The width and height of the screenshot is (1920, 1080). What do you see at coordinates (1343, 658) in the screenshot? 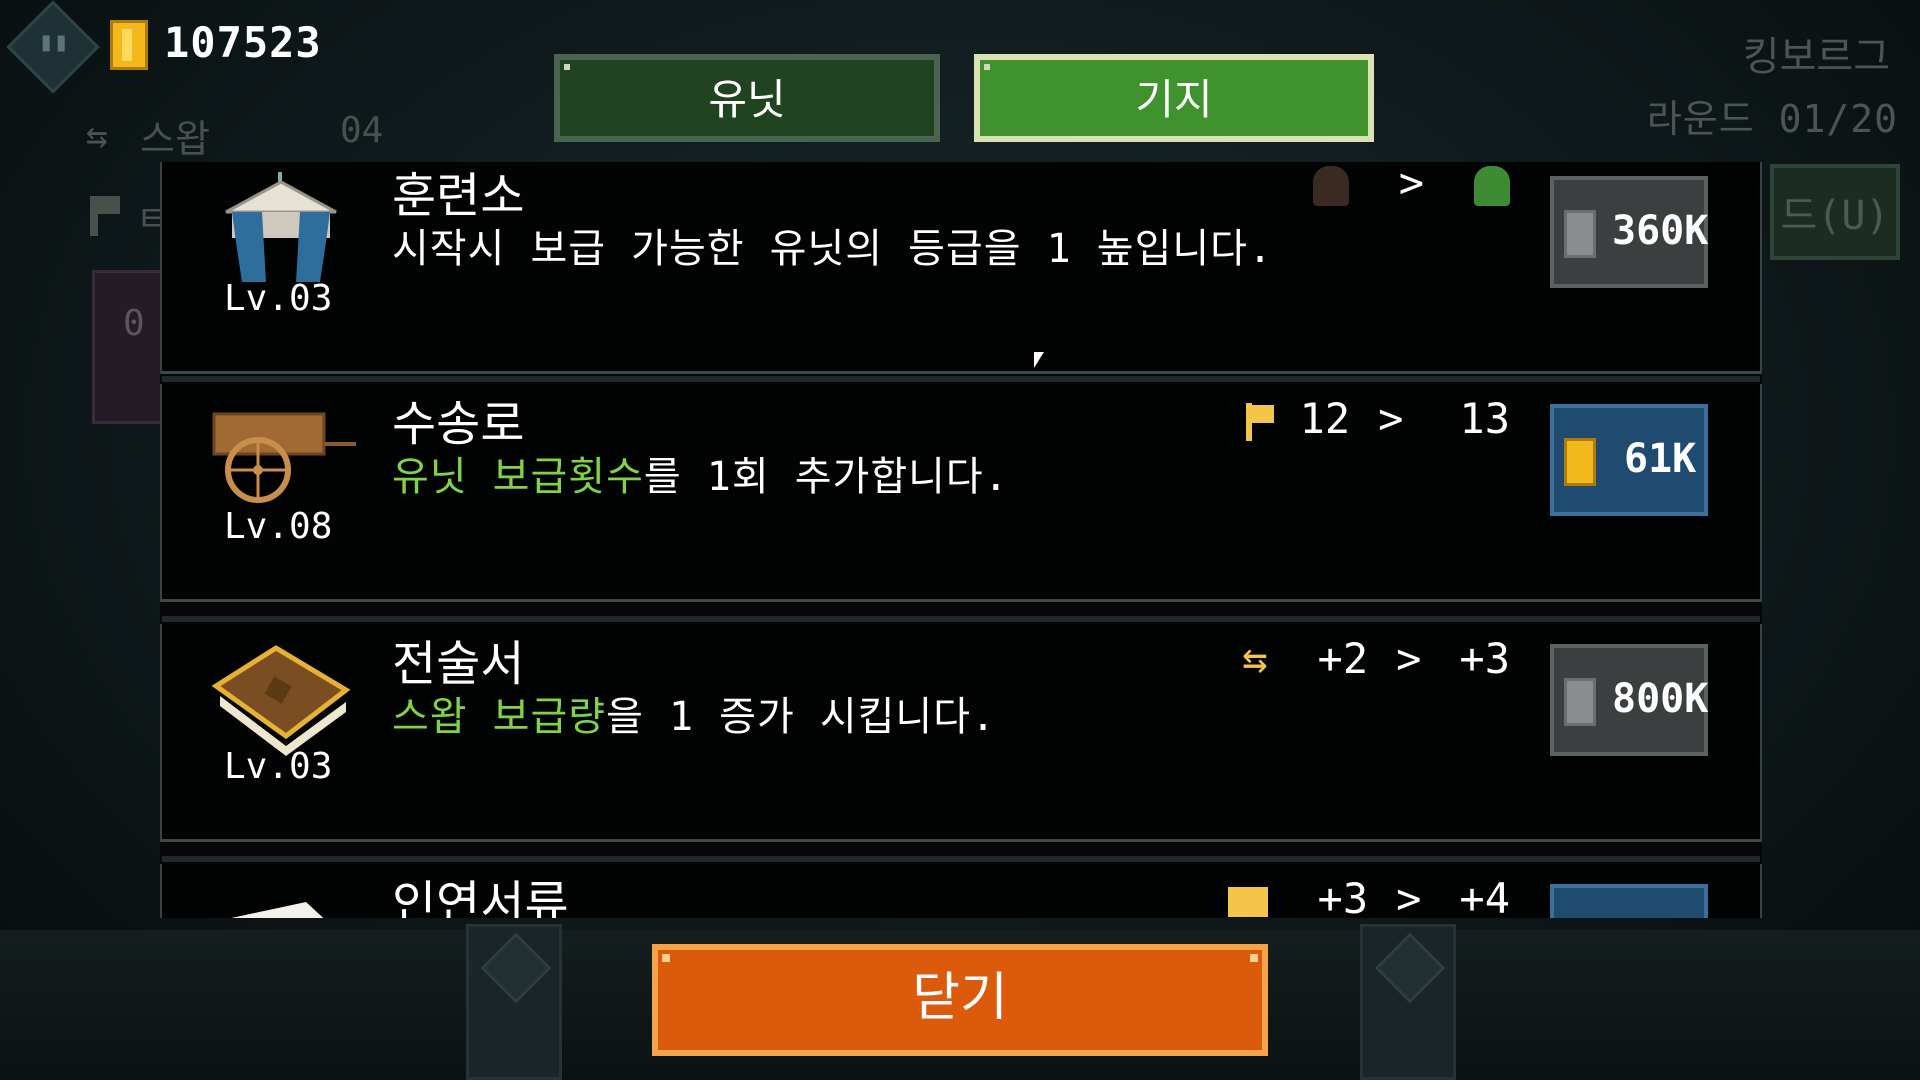
I see `effect-from: +2` at bounding box center [1343, 658].